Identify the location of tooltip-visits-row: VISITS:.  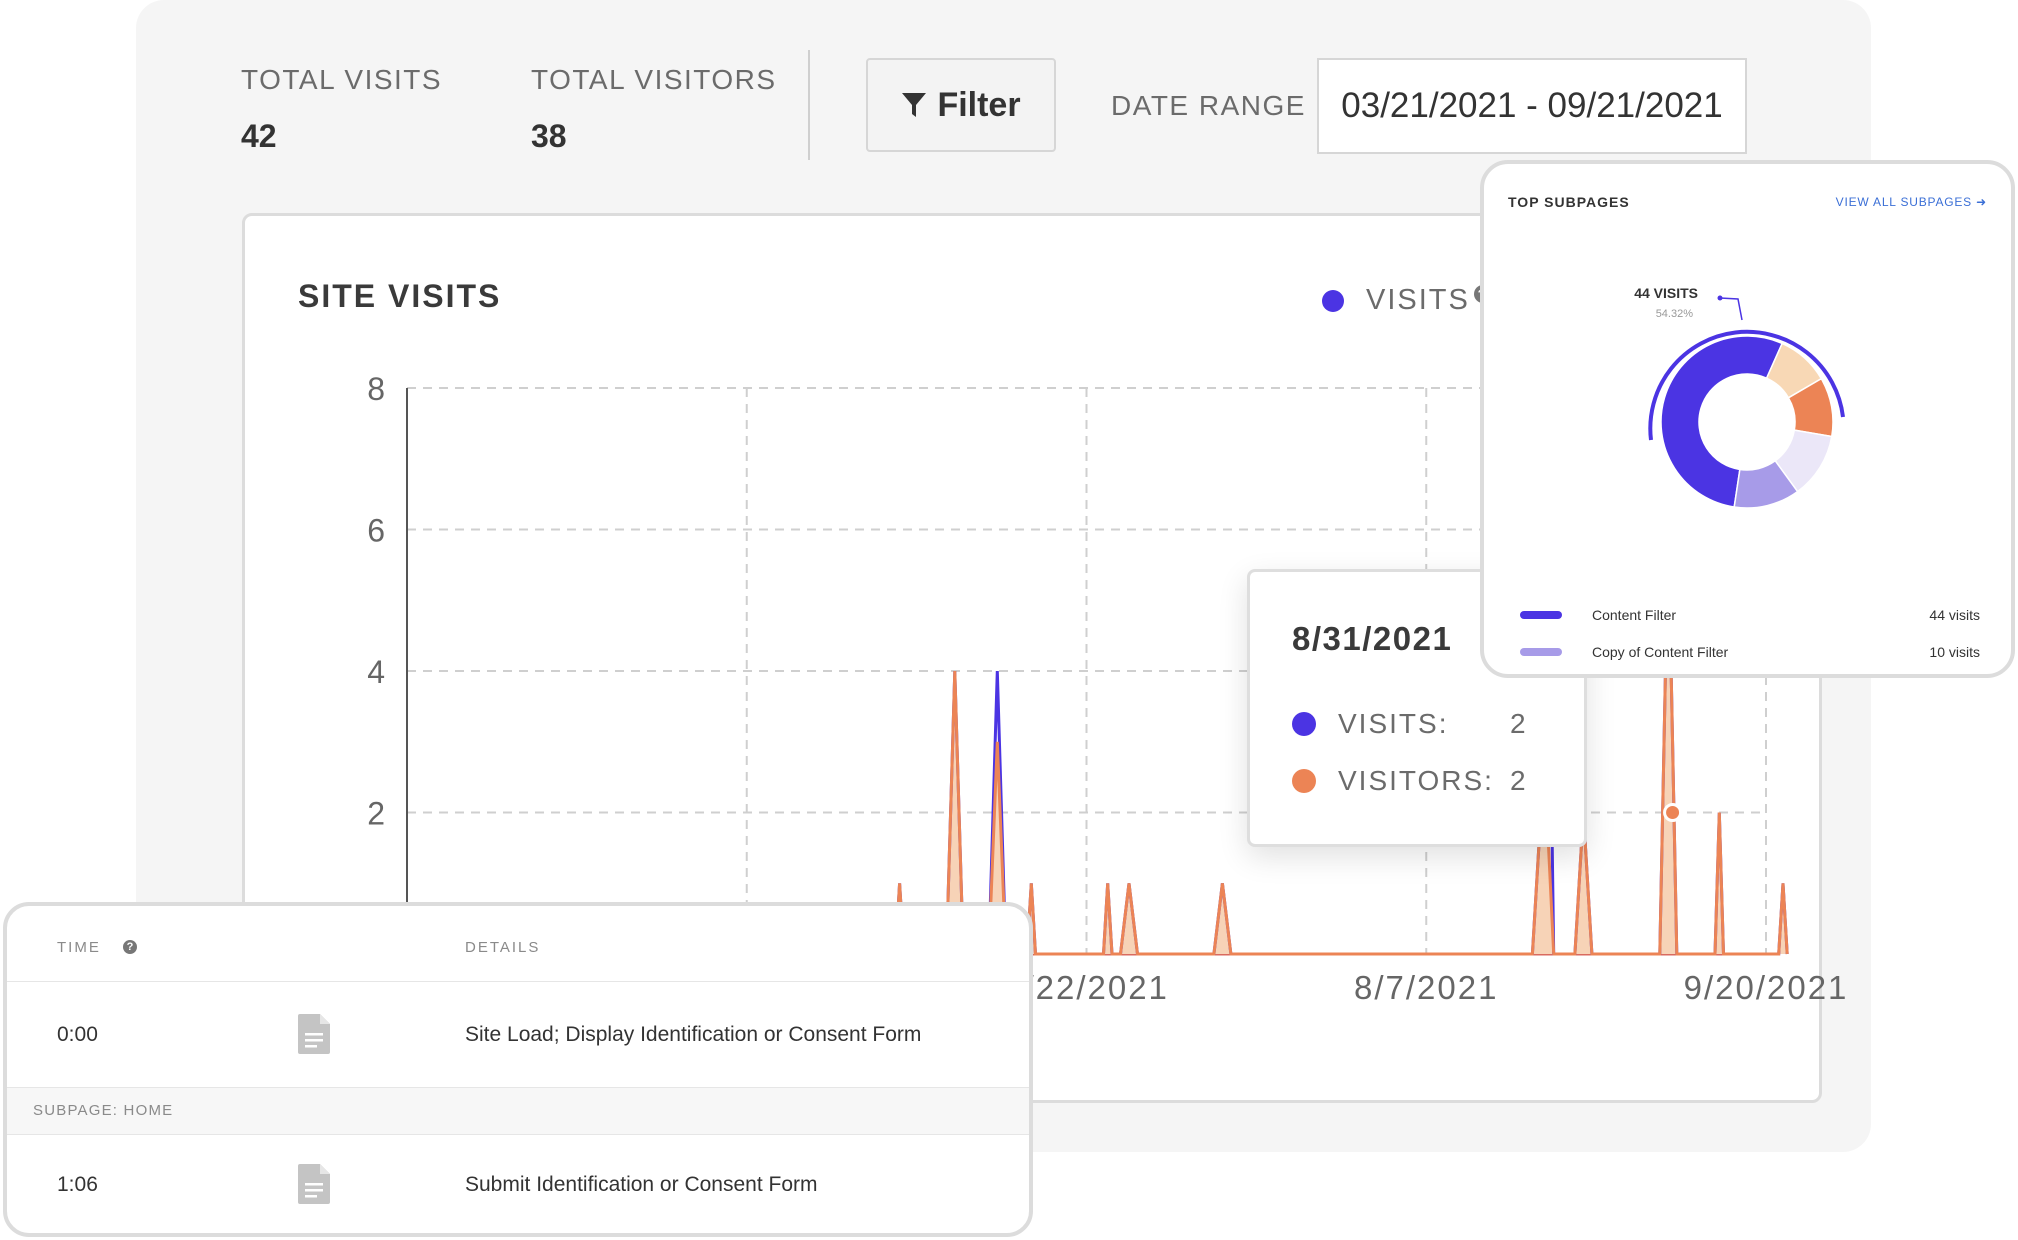
(1370, 724).